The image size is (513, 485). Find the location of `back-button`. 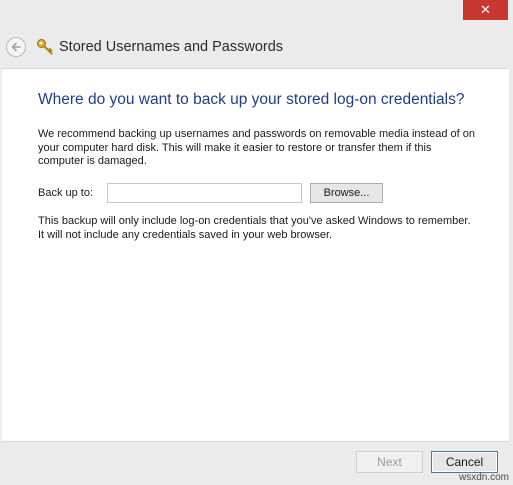

back-button is located at coordinates (16, 47).